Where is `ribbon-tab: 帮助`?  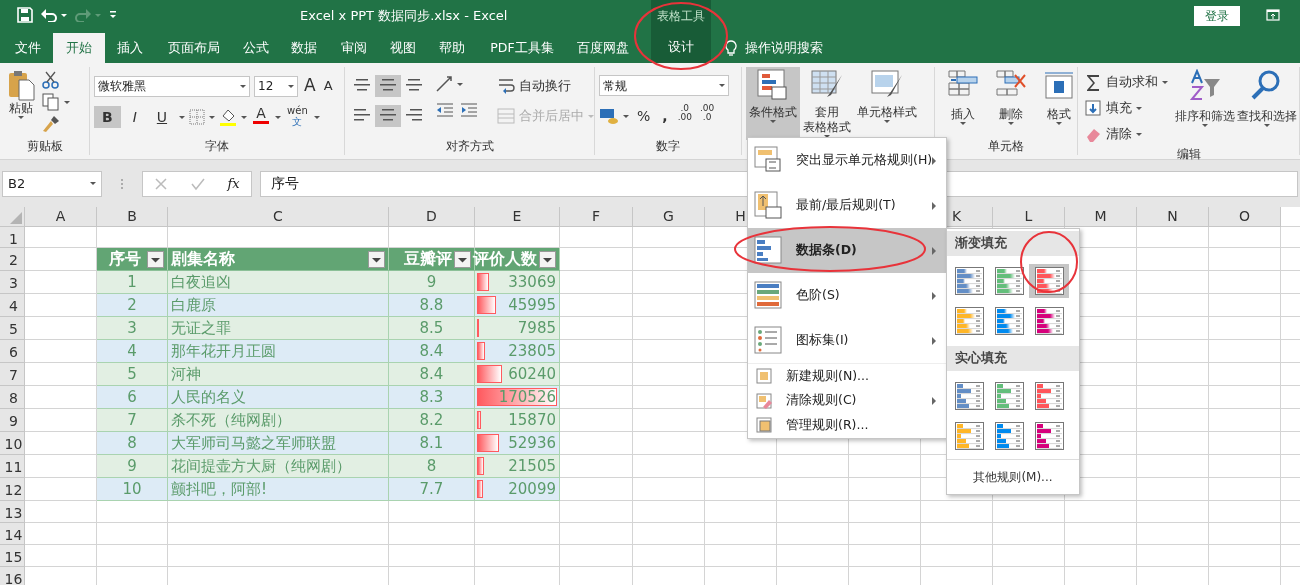
ribbon-tab: 帮助 is located at coordinates (452, 48).